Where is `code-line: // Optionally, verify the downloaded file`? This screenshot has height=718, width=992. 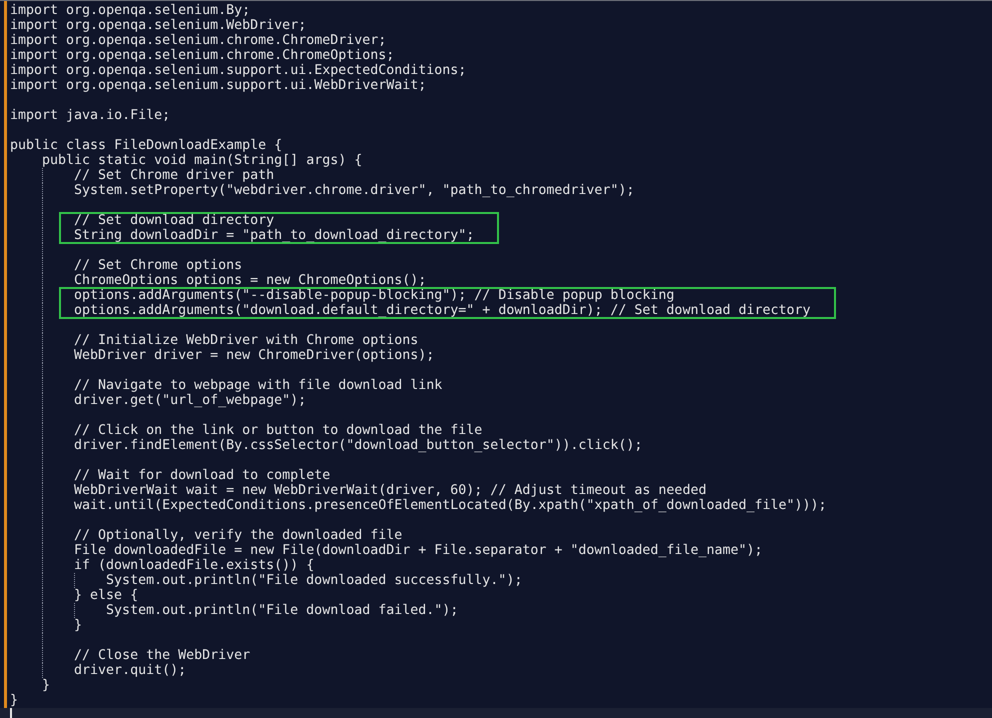 code-line: // Optionally, verify the downloaded file is located at coordinates (206, 535).